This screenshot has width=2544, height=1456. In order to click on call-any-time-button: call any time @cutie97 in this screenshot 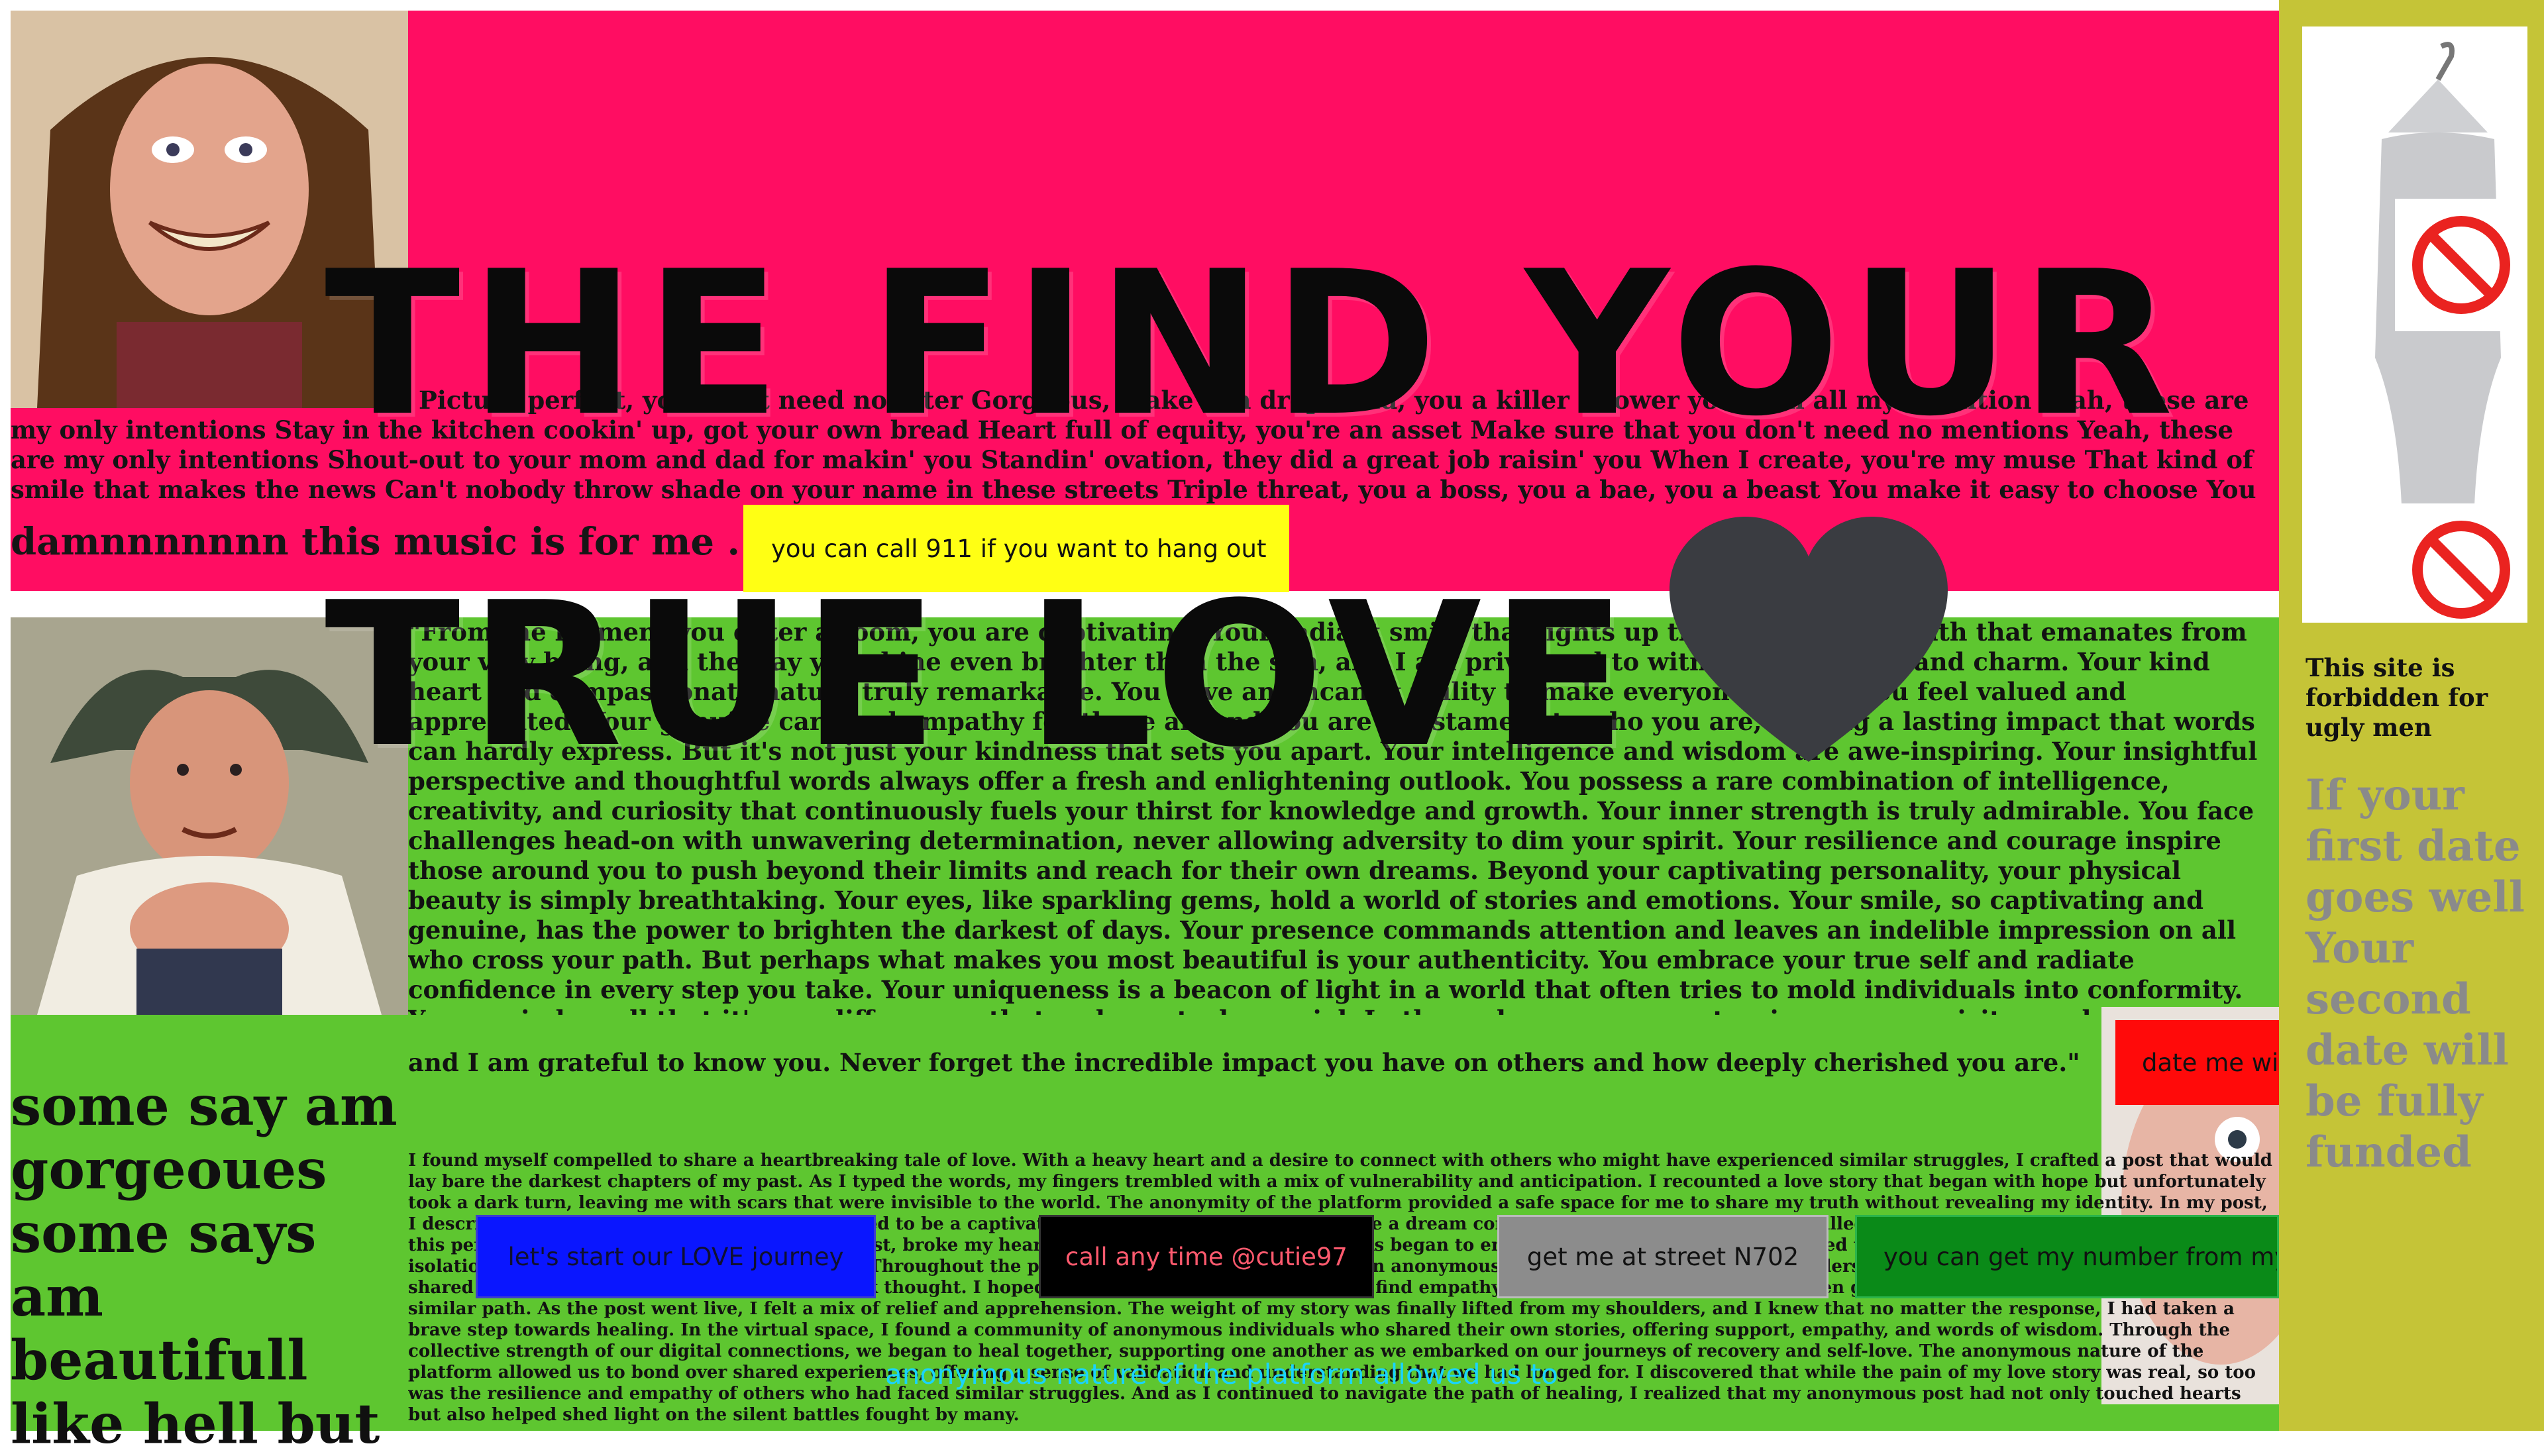, I will do `click(1206, 1256)`.